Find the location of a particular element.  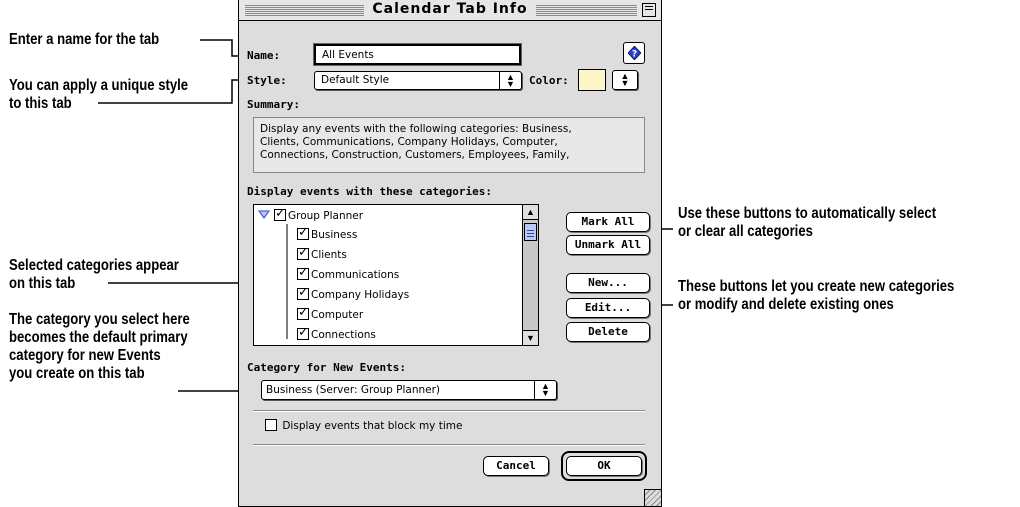

ok-button-default-ring: OK is located at coordinates (604, 466).